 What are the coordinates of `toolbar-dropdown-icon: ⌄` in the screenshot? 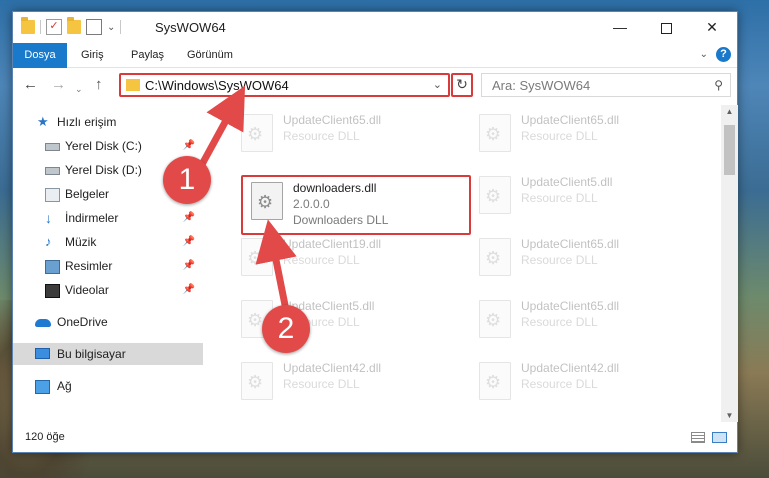 It's located at (111, 27).